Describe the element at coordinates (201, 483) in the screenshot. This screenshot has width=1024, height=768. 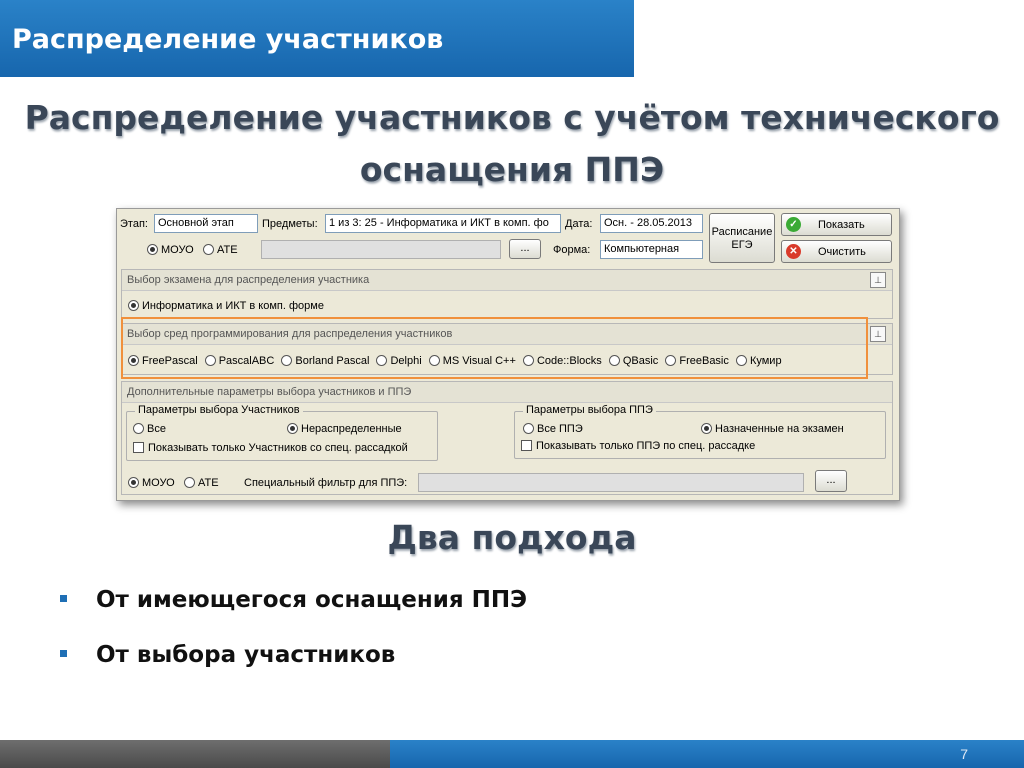
I see `ate-radio-bottom: АТЕ` at that location.